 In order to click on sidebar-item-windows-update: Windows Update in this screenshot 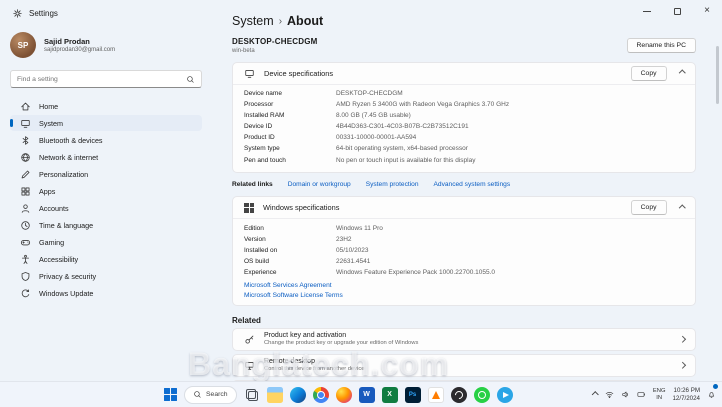, I will do `click(106, 293)`.